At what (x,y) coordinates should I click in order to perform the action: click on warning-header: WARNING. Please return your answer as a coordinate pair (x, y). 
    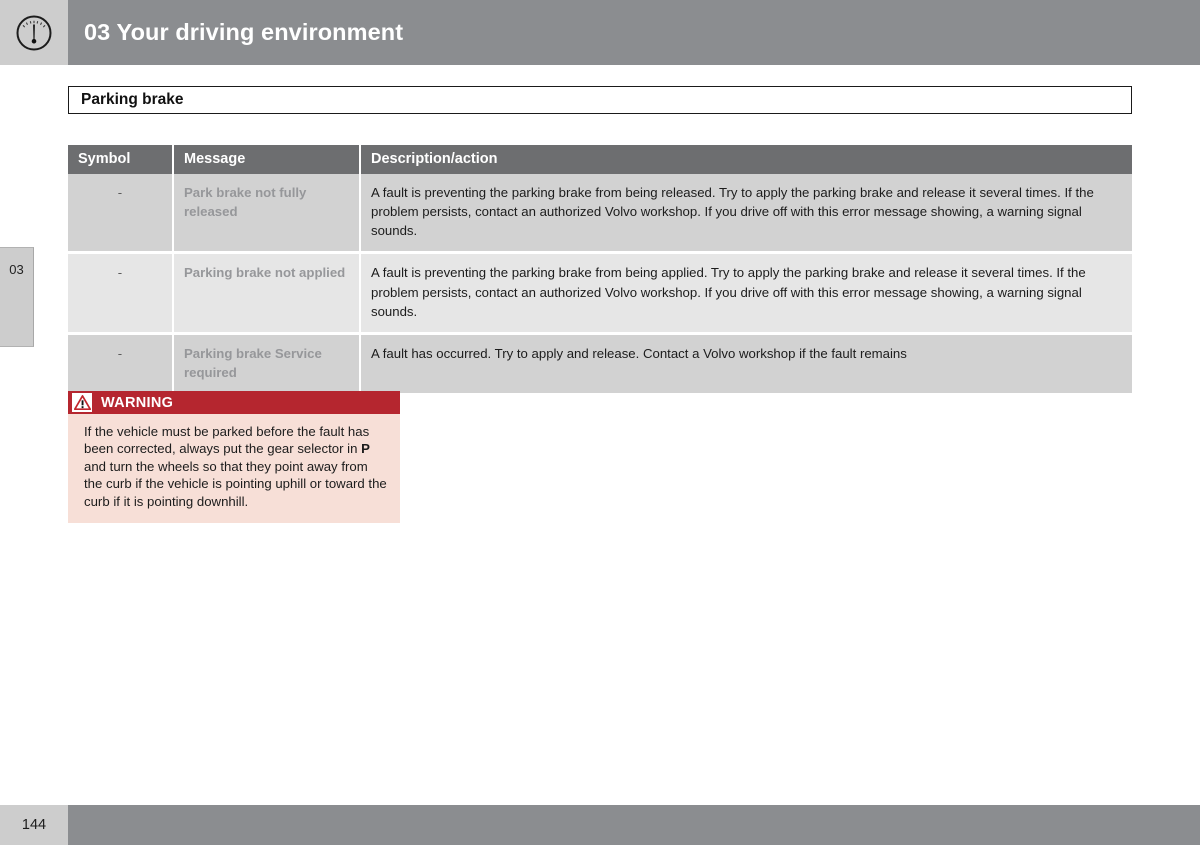
    Looking at the image, I should click on (234, 402).